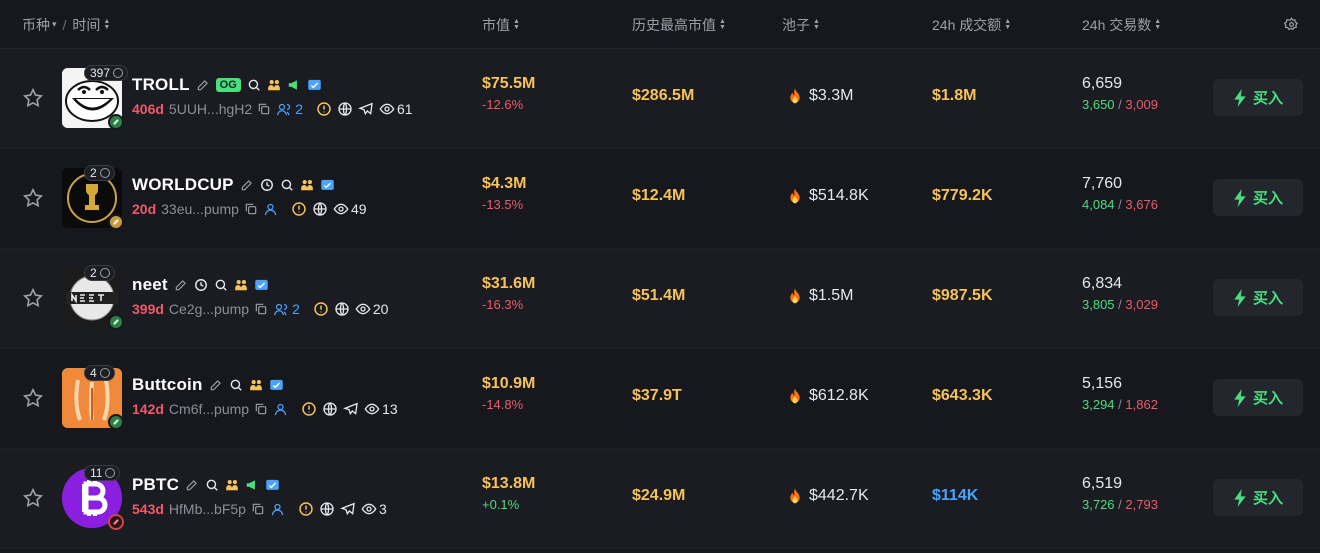 Image resolution: width=1320 pixels, height=553 pixels. Describe the element at coordinates (1141, 204) in the screenshot. I see `sell-count: 3,676` at that location.